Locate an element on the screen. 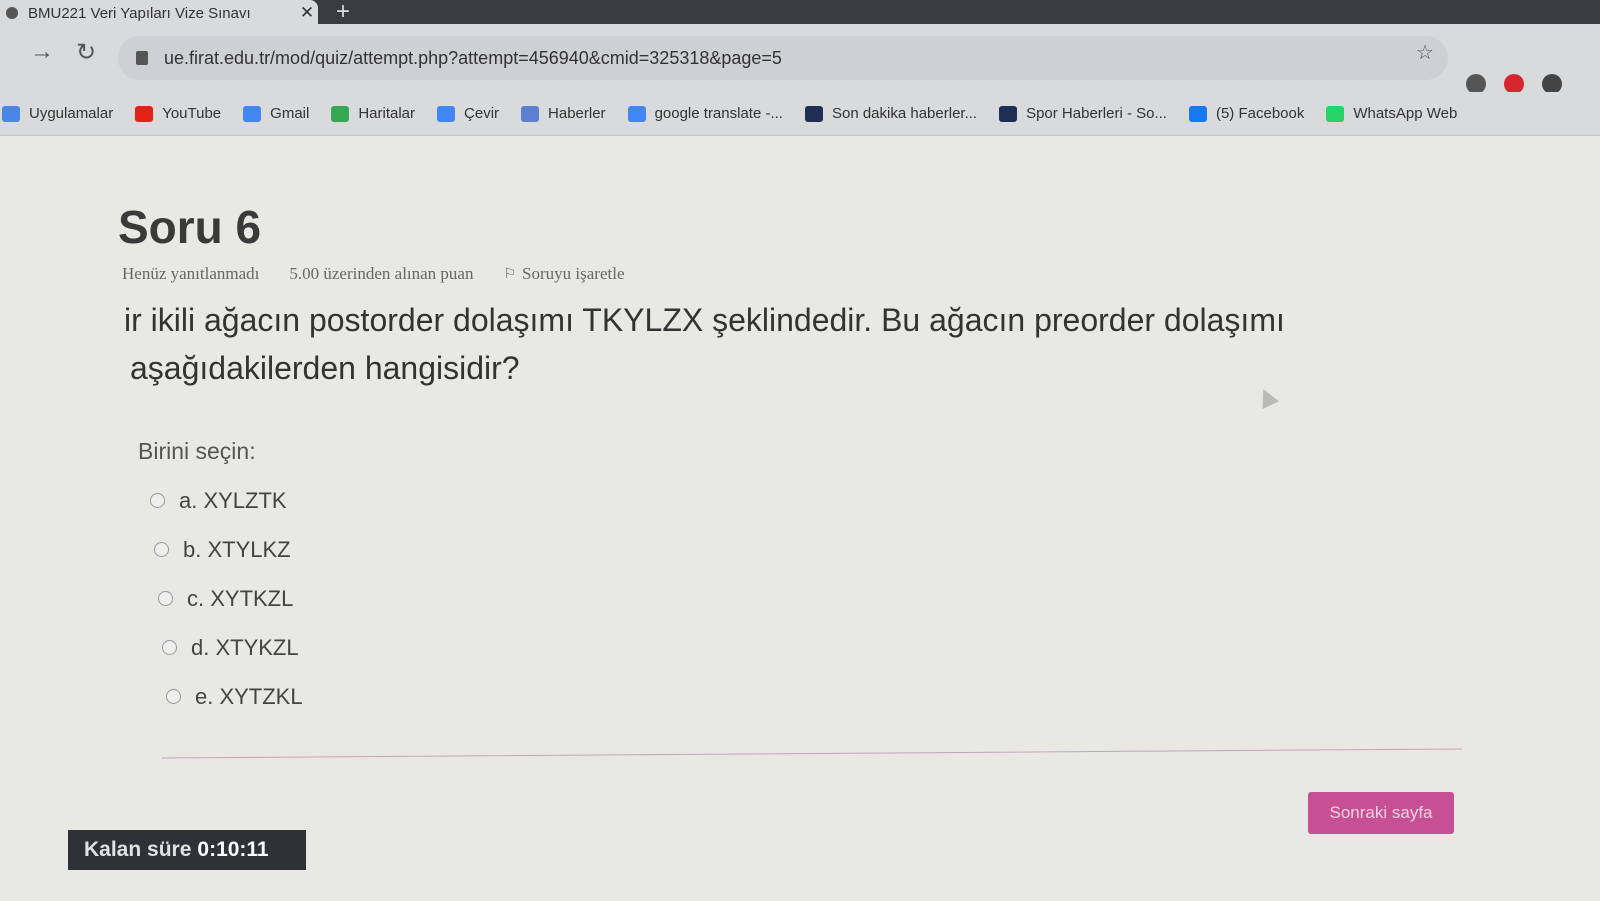 The width and height of the screenshot is (1600, 901). answer-option: e. XYTZKL is located at coordinates (226, 696).